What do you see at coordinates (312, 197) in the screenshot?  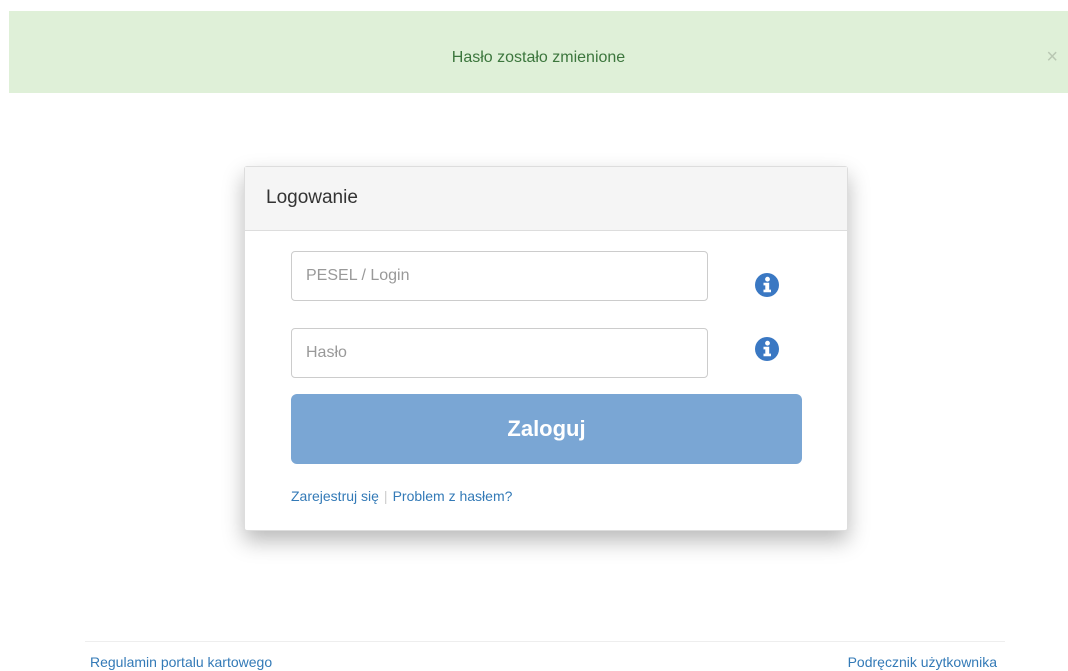 I see `panel-title: Logowanie` at bounding box center [312, 197].